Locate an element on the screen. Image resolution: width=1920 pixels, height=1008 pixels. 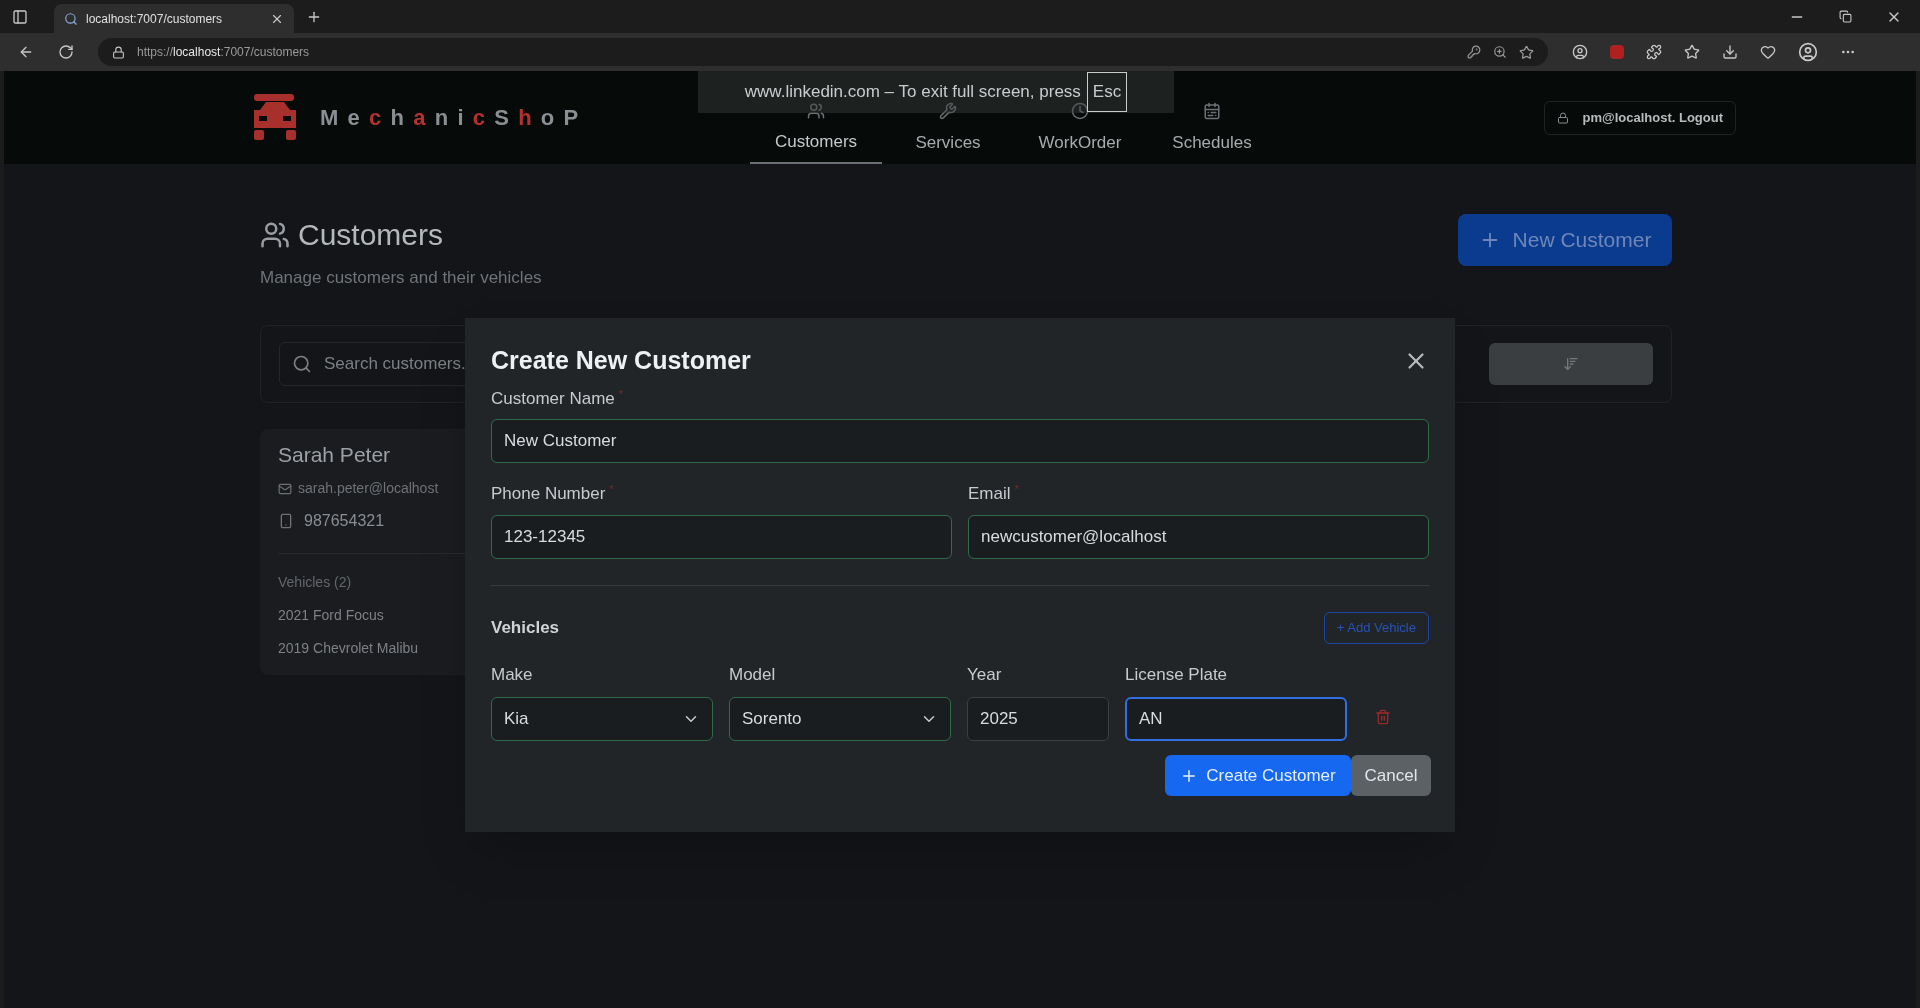
input-field: AN is located at coordinates (1236, 719).